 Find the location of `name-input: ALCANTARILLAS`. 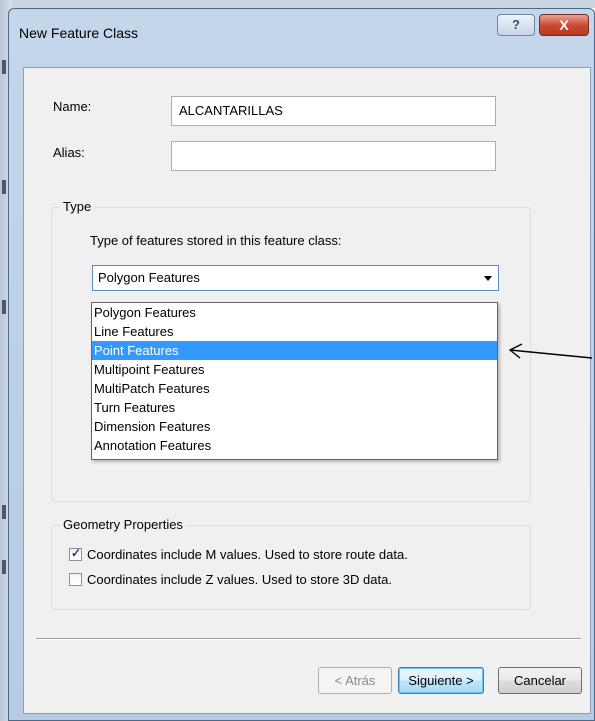

name-input: ALCANTARILLAS is located at coordinates (333, 111).